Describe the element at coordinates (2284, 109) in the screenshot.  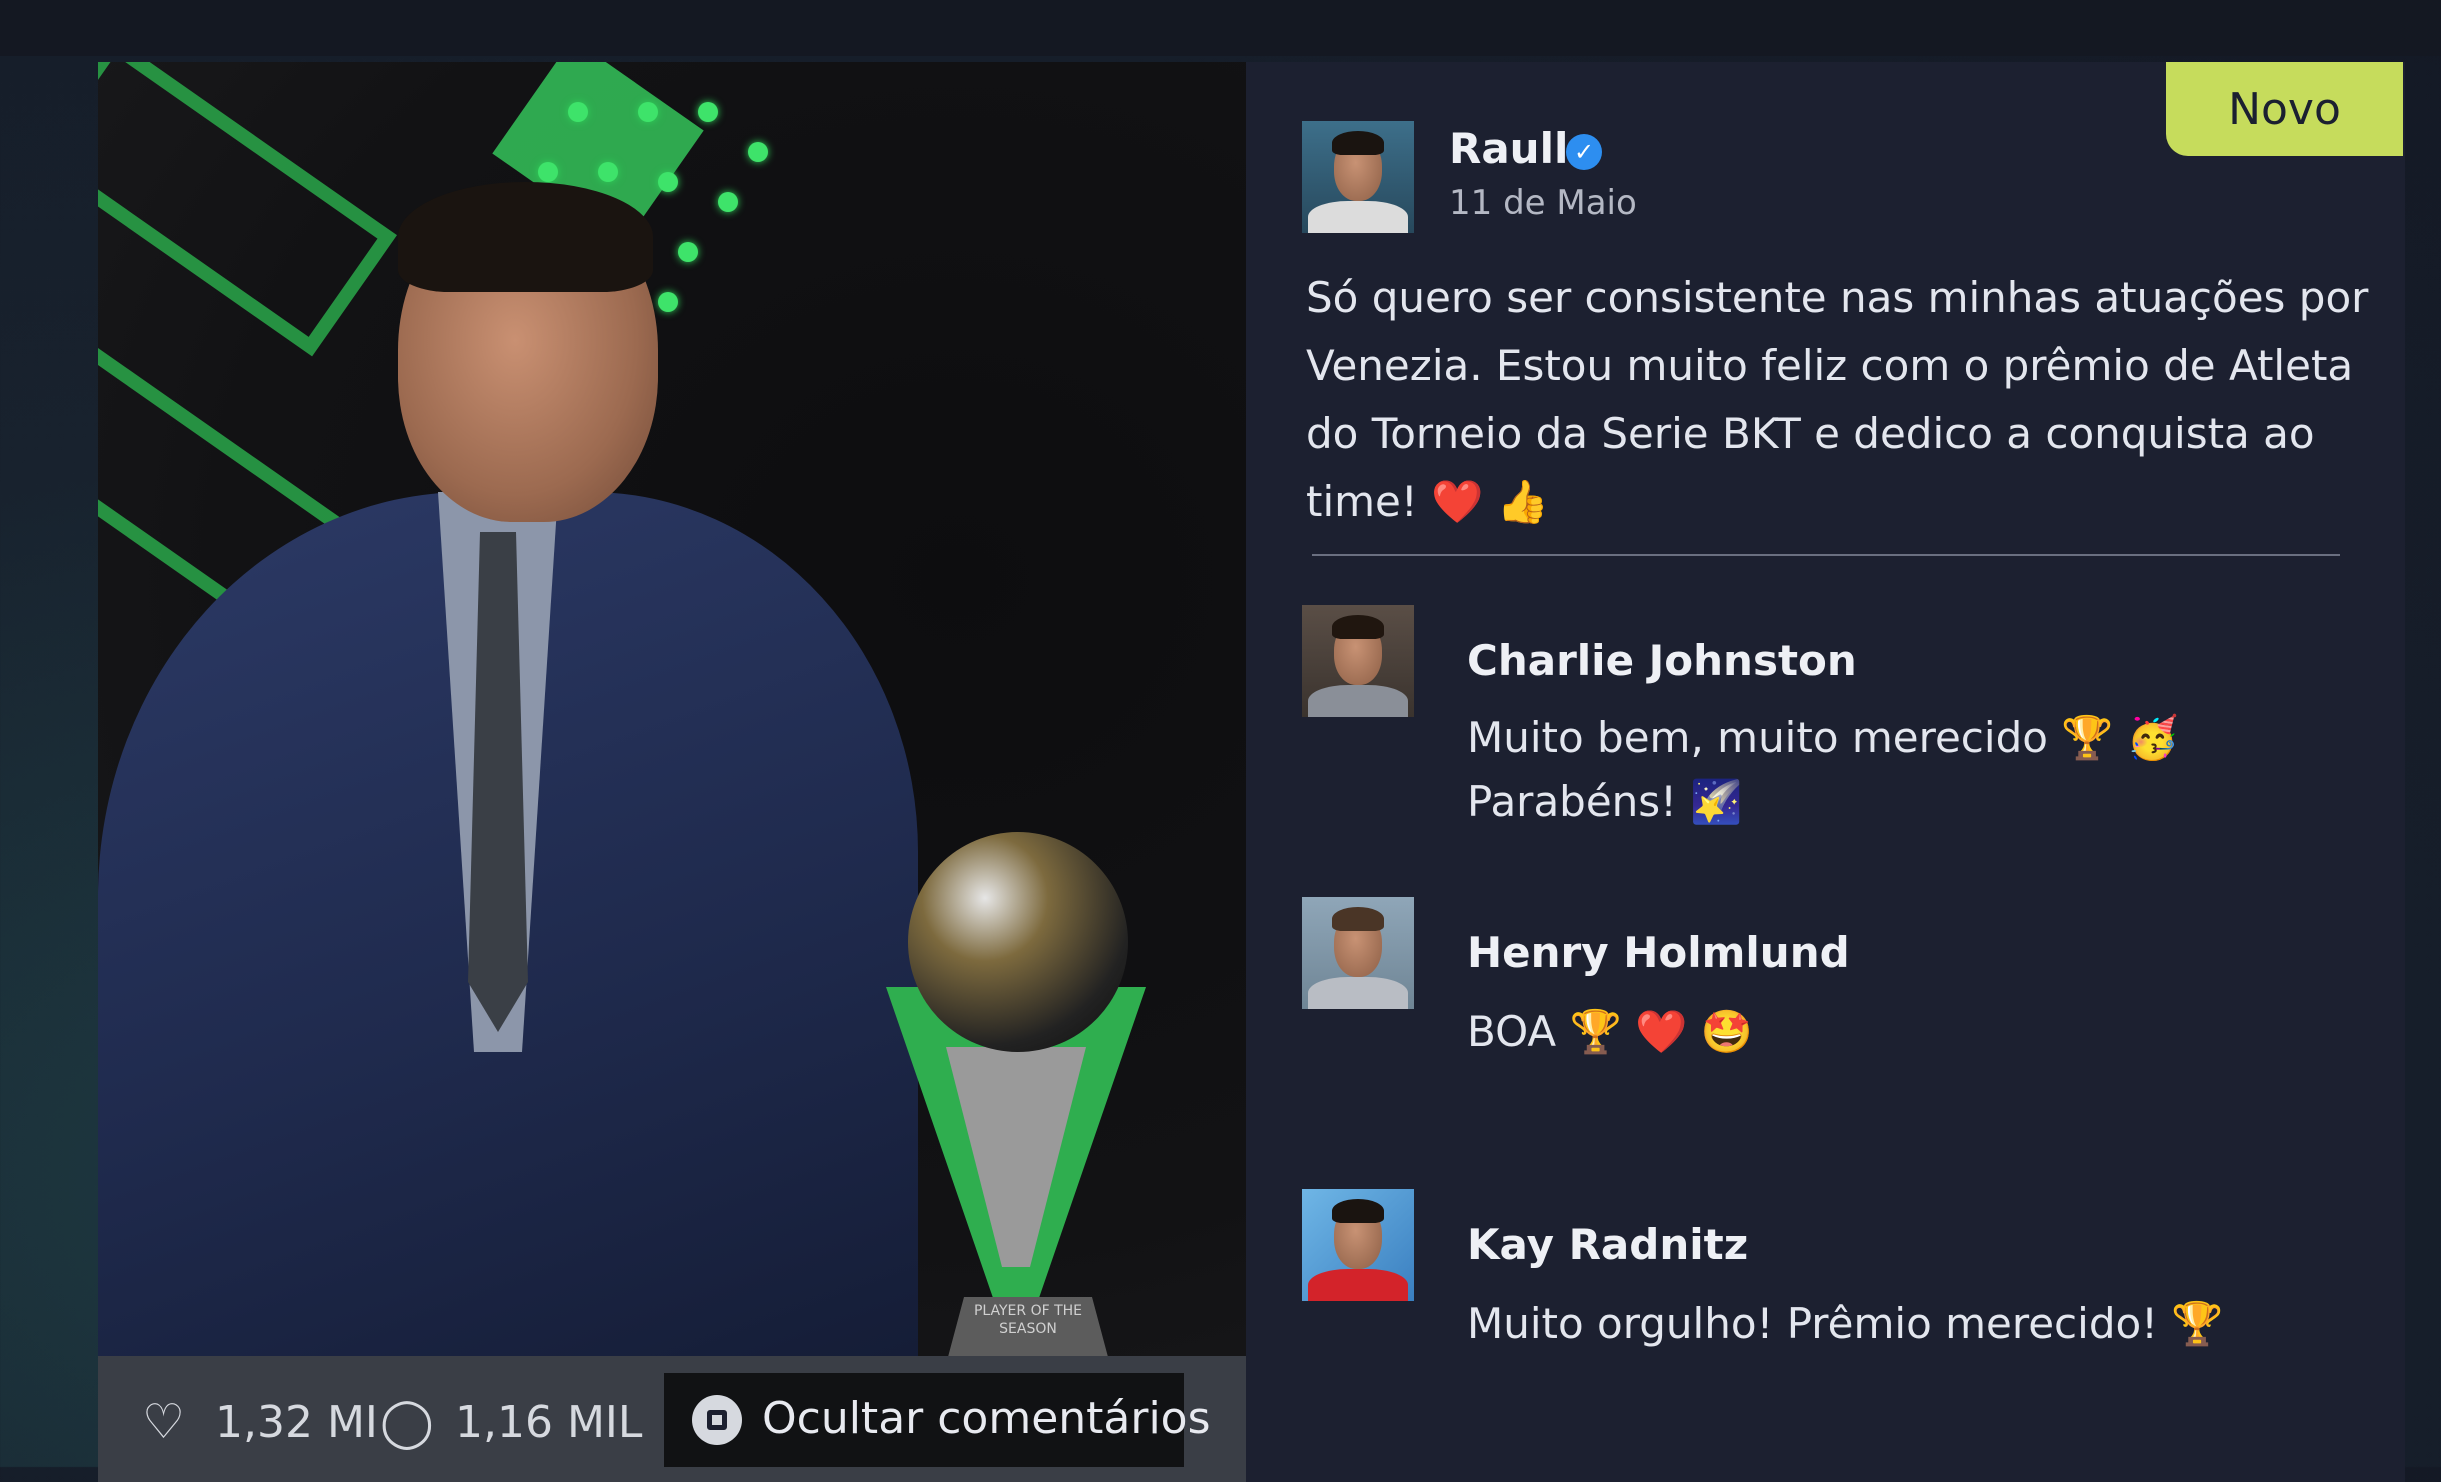
I see `new-badge: Novo` at that location.